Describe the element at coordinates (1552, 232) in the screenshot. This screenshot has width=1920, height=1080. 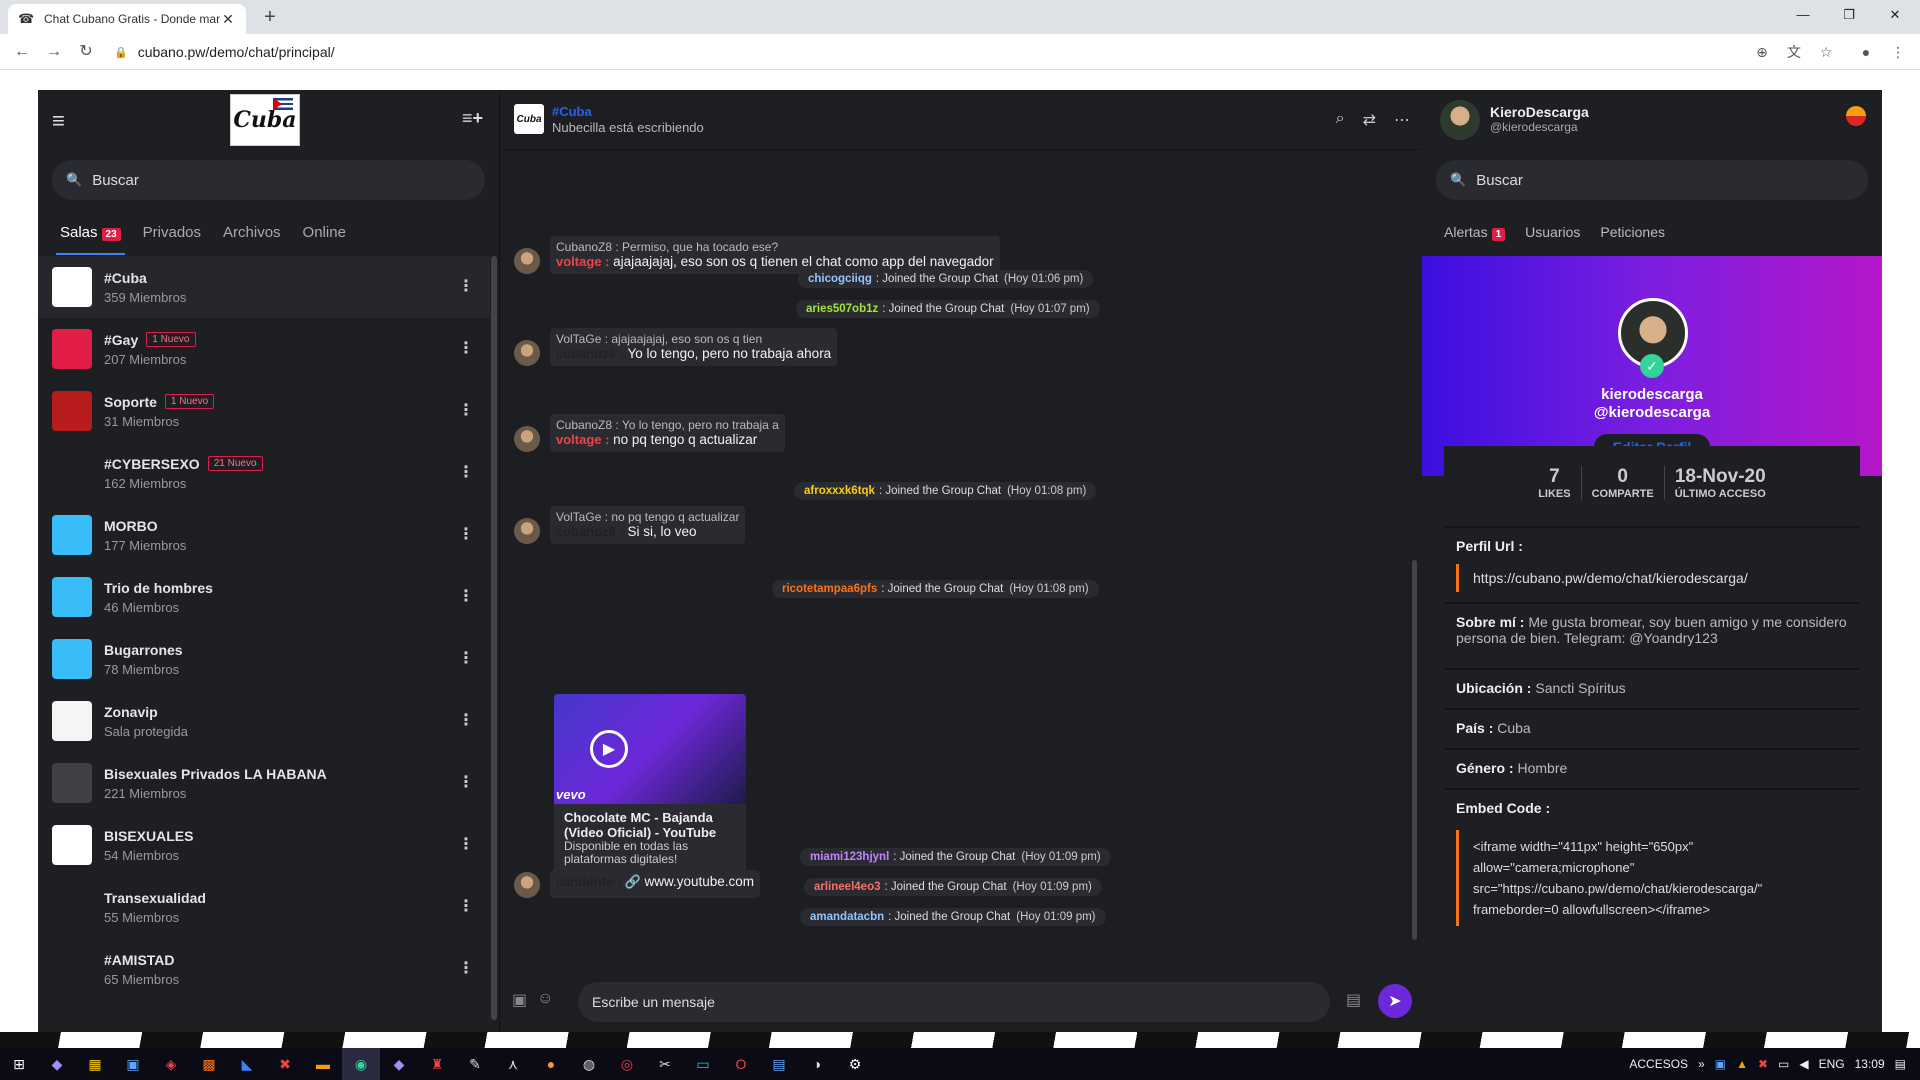
I see `tab-usuarios: Usuarios` at that location.